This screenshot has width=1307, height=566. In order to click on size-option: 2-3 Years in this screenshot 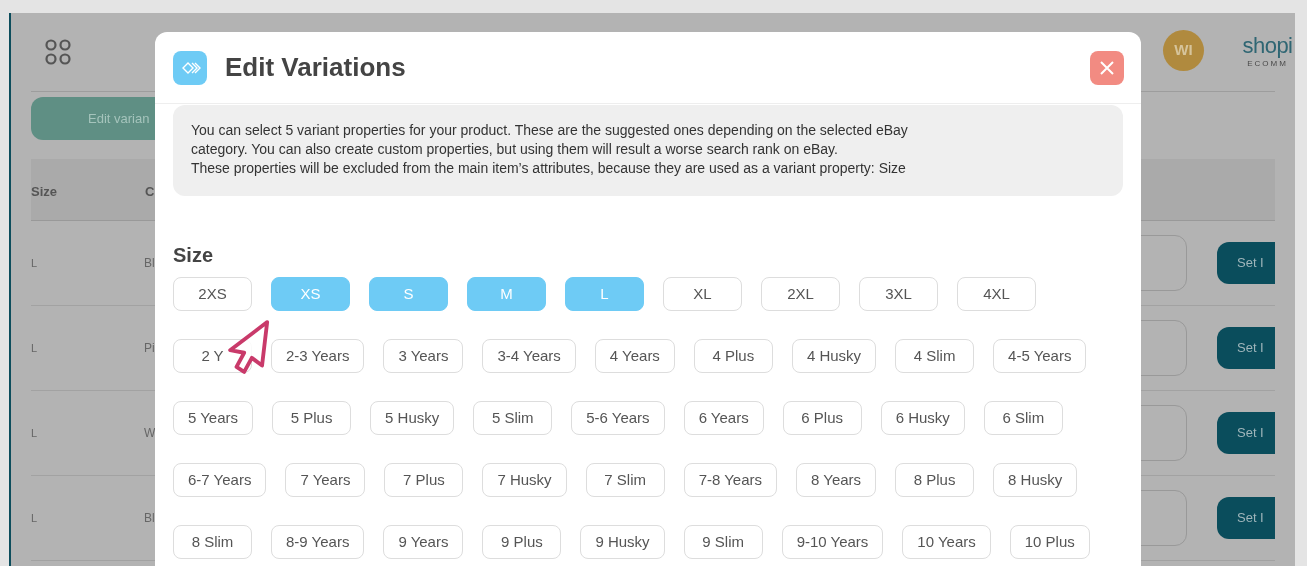, I will do `click(318, 356)`.